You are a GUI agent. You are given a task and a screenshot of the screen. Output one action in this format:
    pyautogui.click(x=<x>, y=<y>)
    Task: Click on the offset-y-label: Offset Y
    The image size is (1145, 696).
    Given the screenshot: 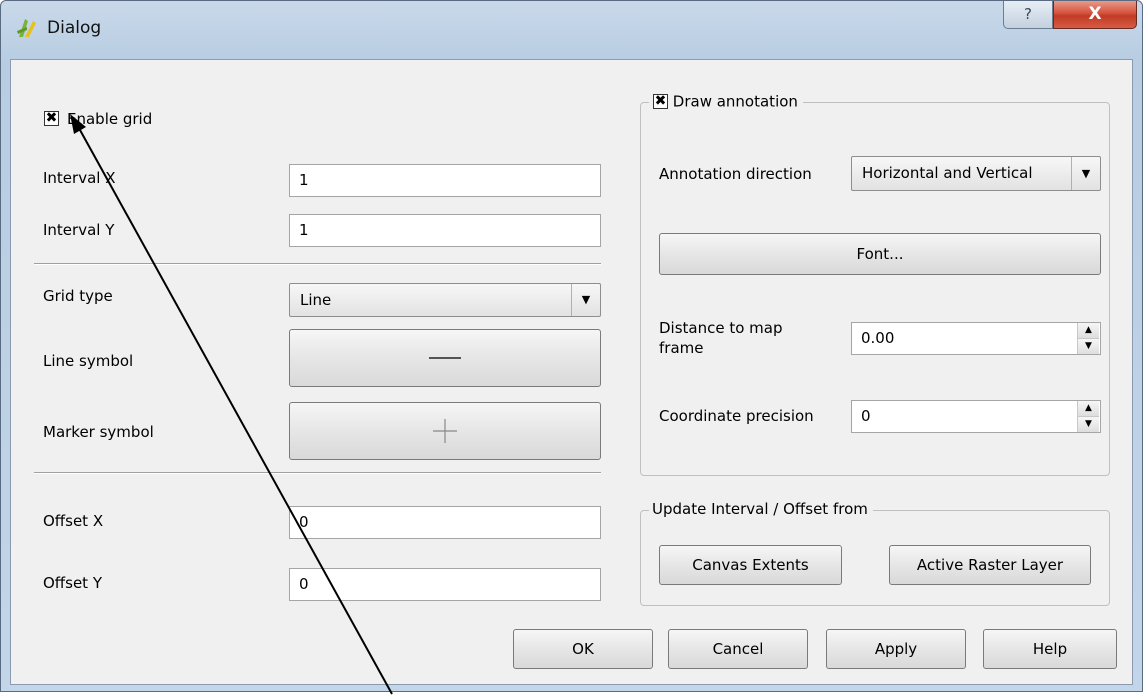 What is the action you would take?
    pyautogui.click(x=72, y=583)
    